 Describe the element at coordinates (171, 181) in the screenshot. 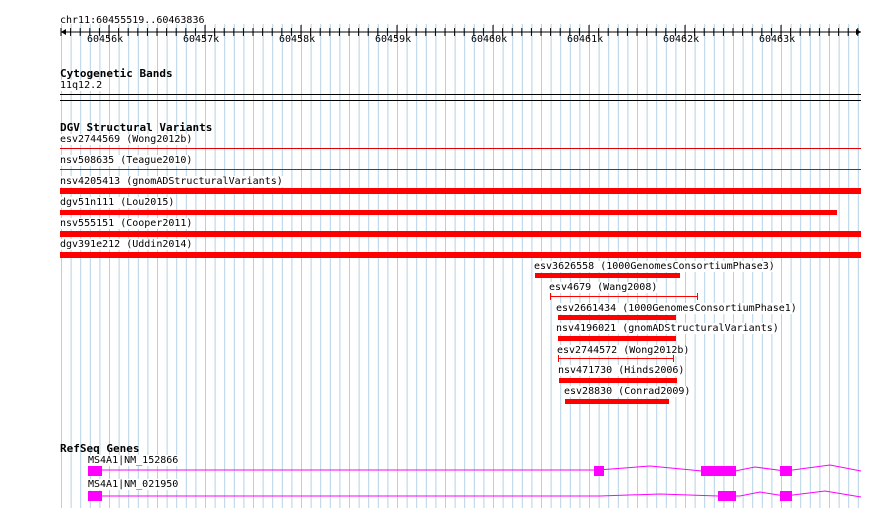

I see `dgv-feature-label: nsv4205413 (gnomADStructuralVariants)` at that location.